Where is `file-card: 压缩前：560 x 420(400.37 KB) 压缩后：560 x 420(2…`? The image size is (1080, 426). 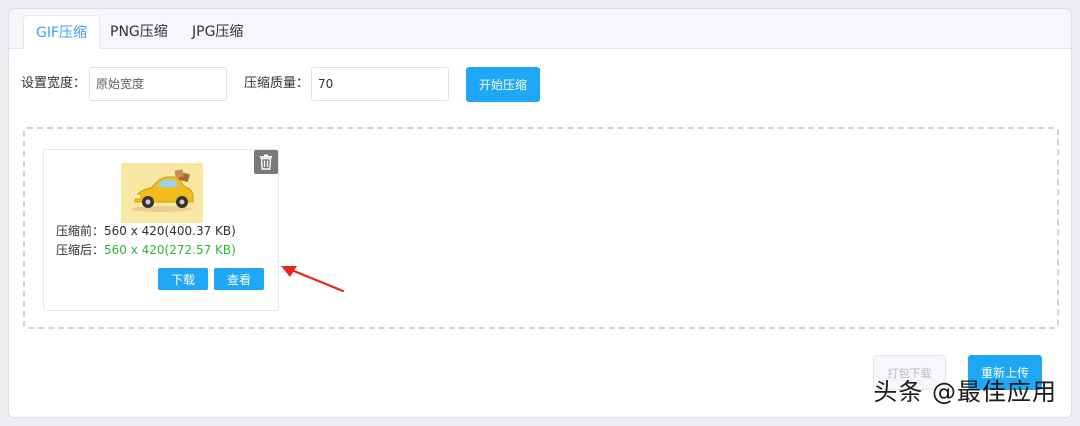
file-card: 压缩前：560 x 420(400.37 KB) 压缩后：560 x 420(2… is located at coordinates (161, 230).